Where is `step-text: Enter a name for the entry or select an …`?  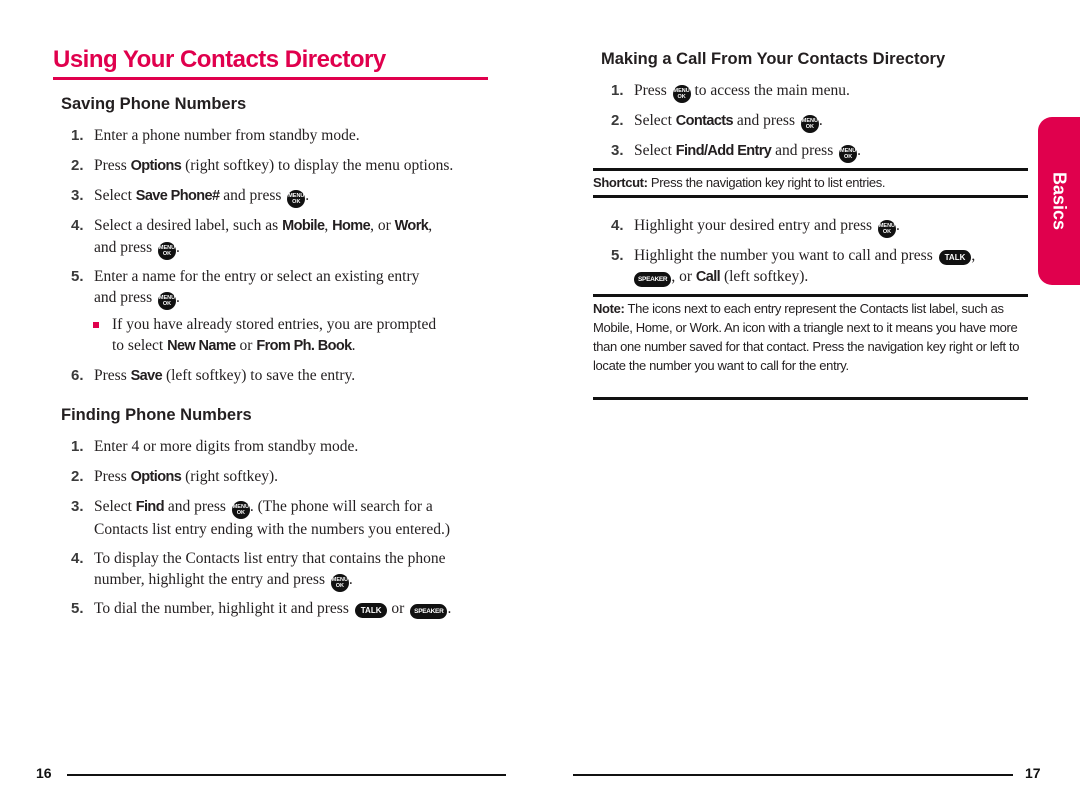
step-text: Enter a name for the entry or select an … is located at coordinates (257, 276).